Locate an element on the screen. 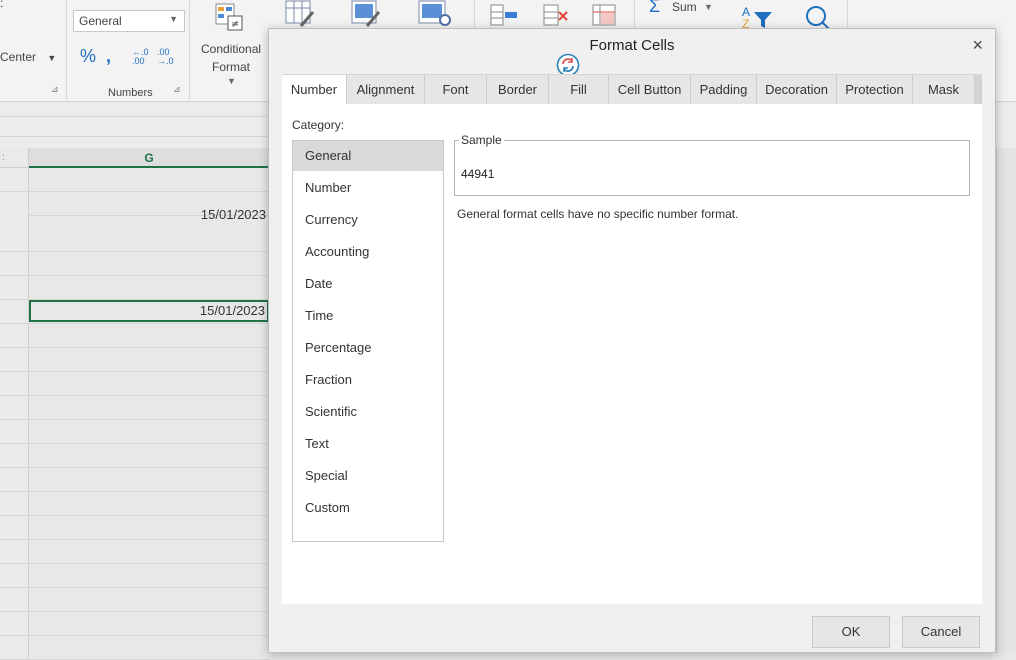 This screenshot has width=1016, height=660. search-icon is located at coordinates (818, 17).